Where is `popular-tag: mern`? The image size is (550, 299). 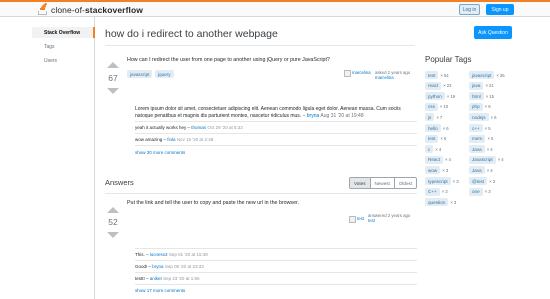 popular-tag: mern is located at coordinates (477, 138).